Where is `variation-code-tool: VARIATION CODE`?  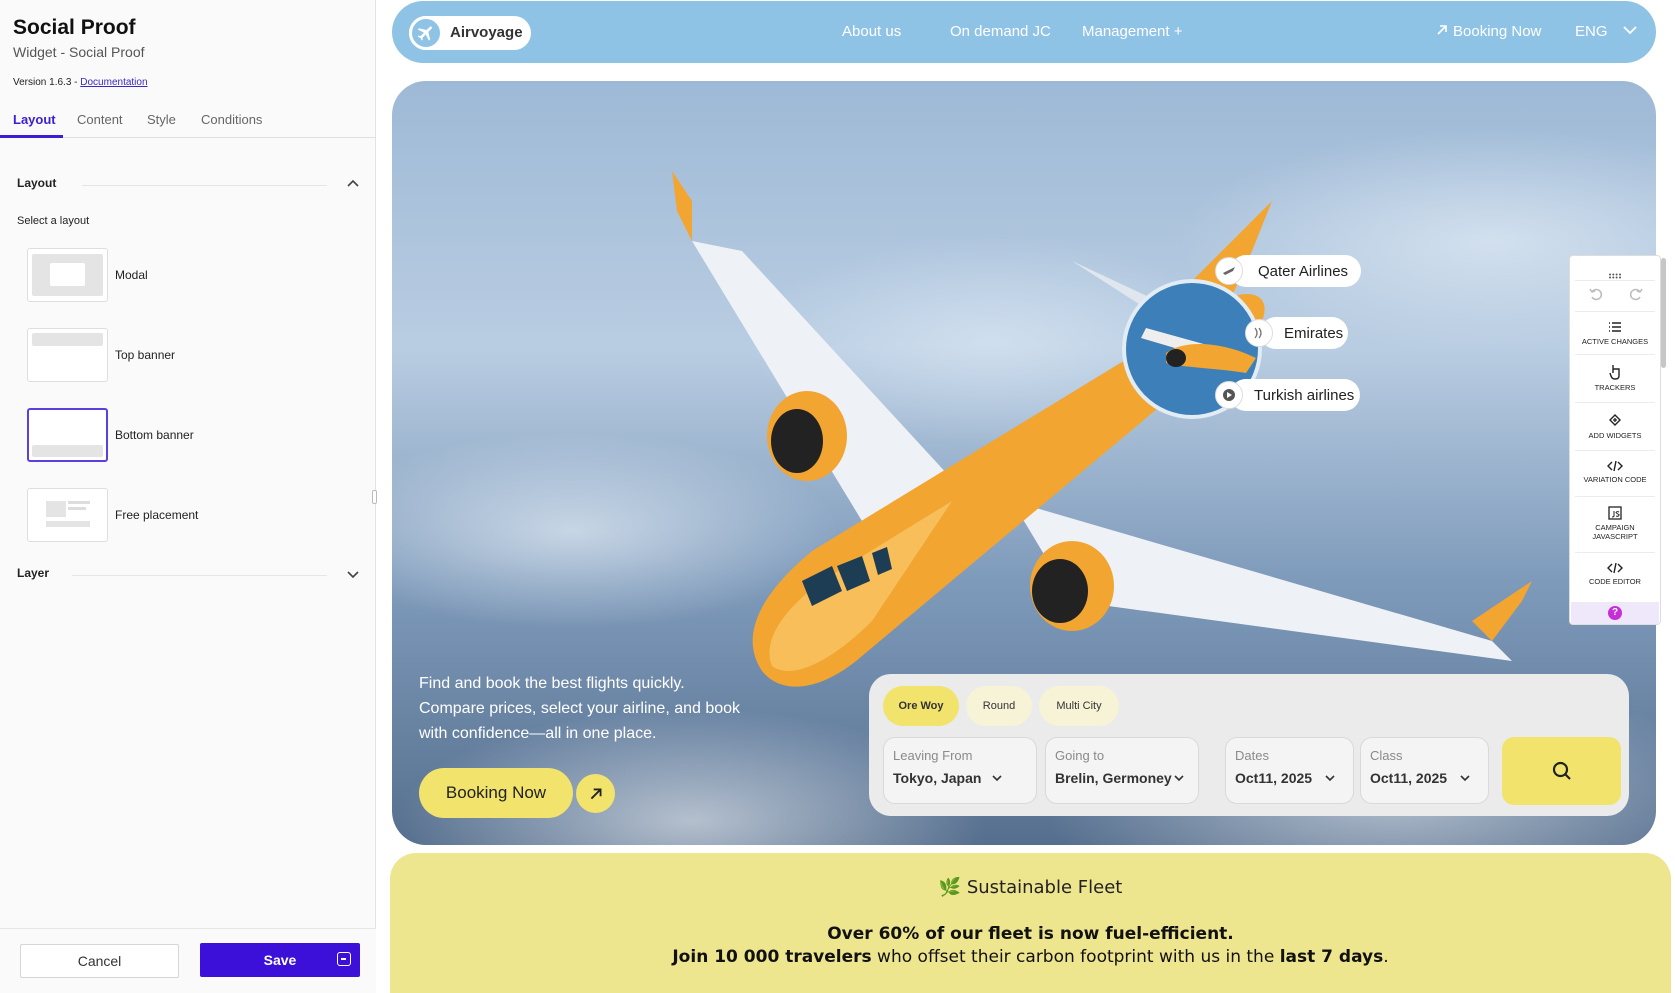 variation-code-tool: VARIATION CODE is located at coordinates (1615, 472).